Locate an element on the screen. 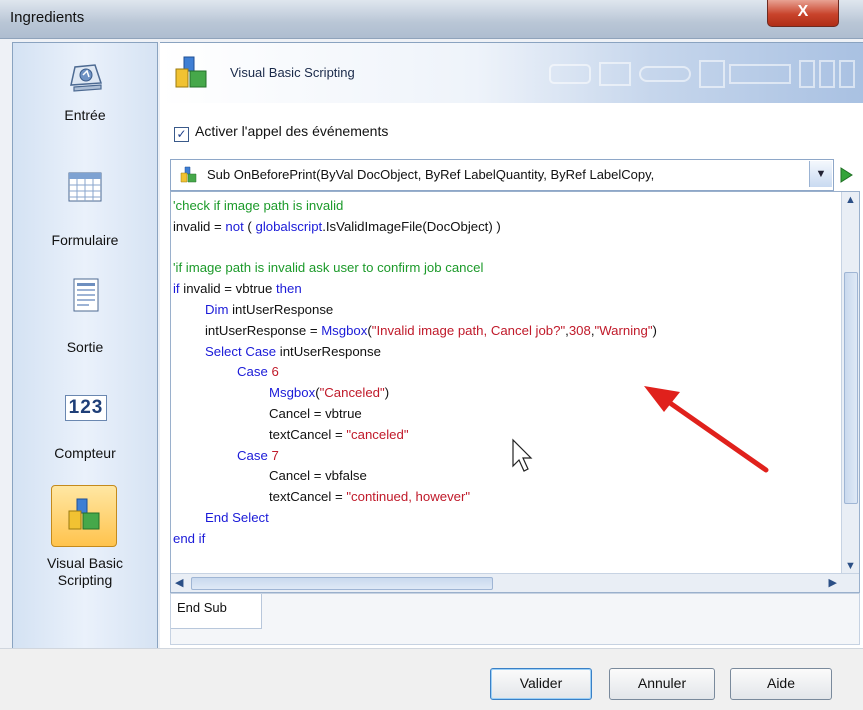 The width and height of the screenshot is (863, 710). code-line: Dim intUserResponse is located at coordinates (503, 310).